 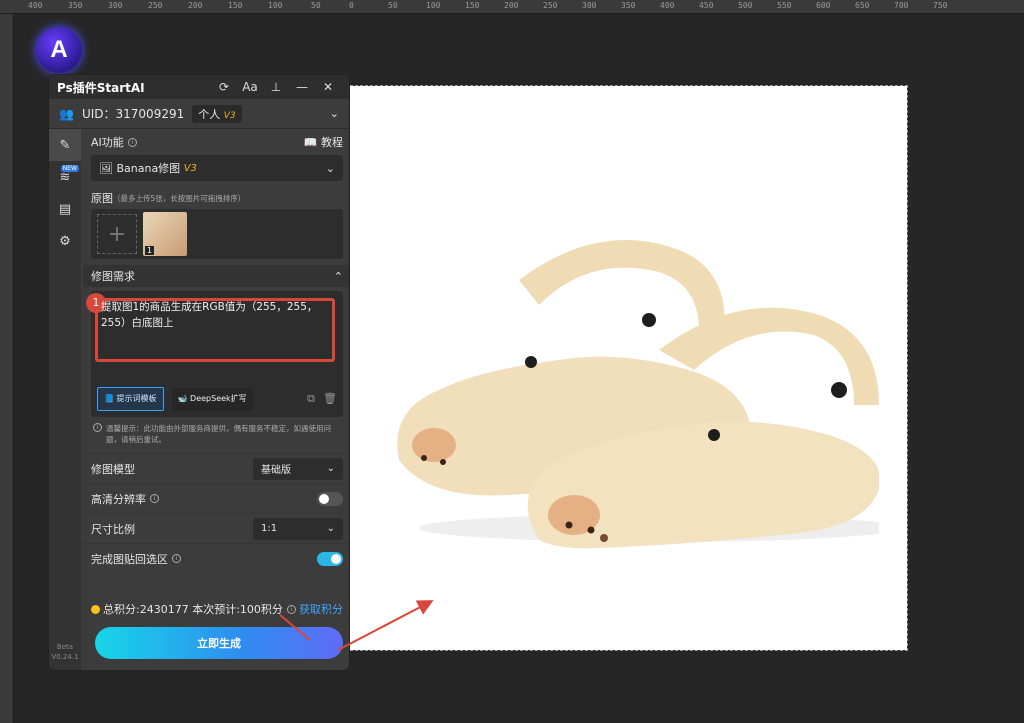 What do you see at coordinates (65, 657) in the screenshot?
I see `version-number: V0.24.1` at bounding box center [65, 657].